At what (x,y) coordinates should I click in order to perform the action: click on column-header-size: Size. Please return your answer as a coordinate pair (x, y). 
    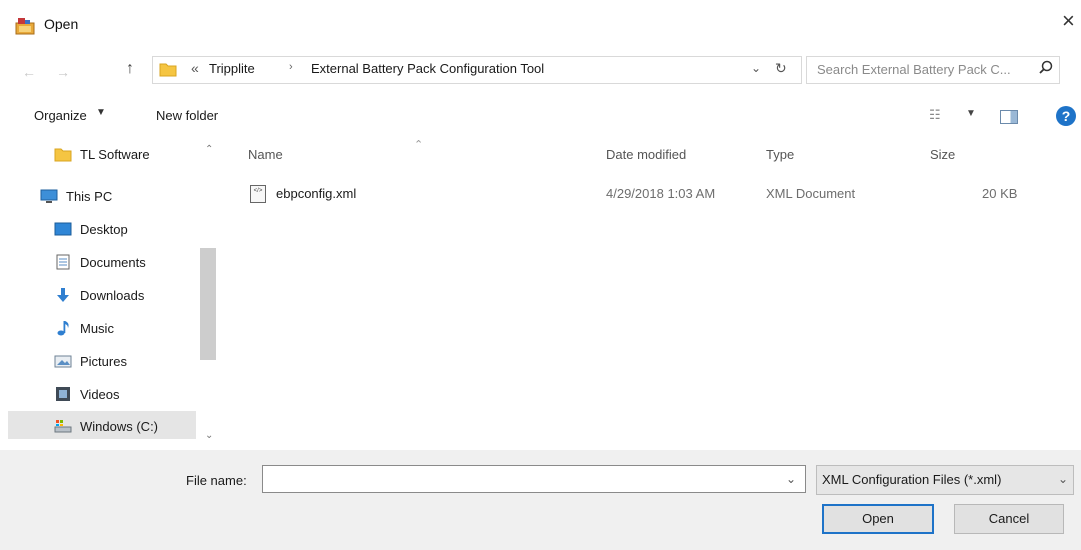
    Looking at the image, I should click on (942, 154).